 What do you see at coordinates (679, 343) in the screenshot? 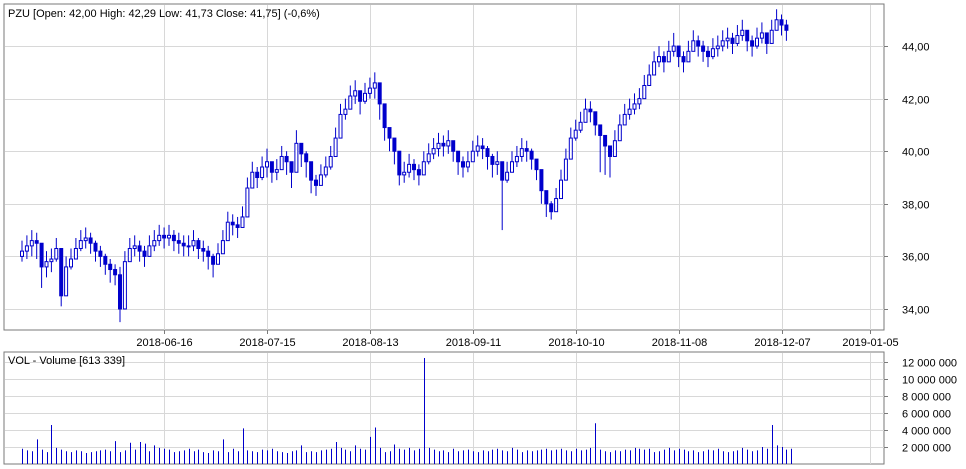
I see `date-tick-label: 2018-11-08` at bounding box center [679, 343].